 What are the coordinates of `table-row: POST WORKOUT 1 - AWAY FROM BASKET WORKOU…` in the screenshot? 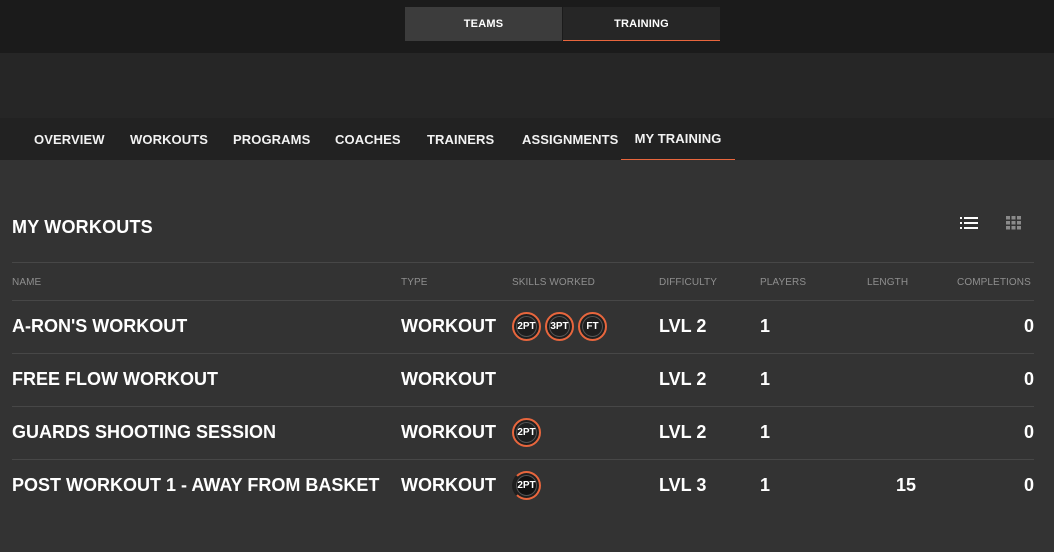 It's located at (527, 485).